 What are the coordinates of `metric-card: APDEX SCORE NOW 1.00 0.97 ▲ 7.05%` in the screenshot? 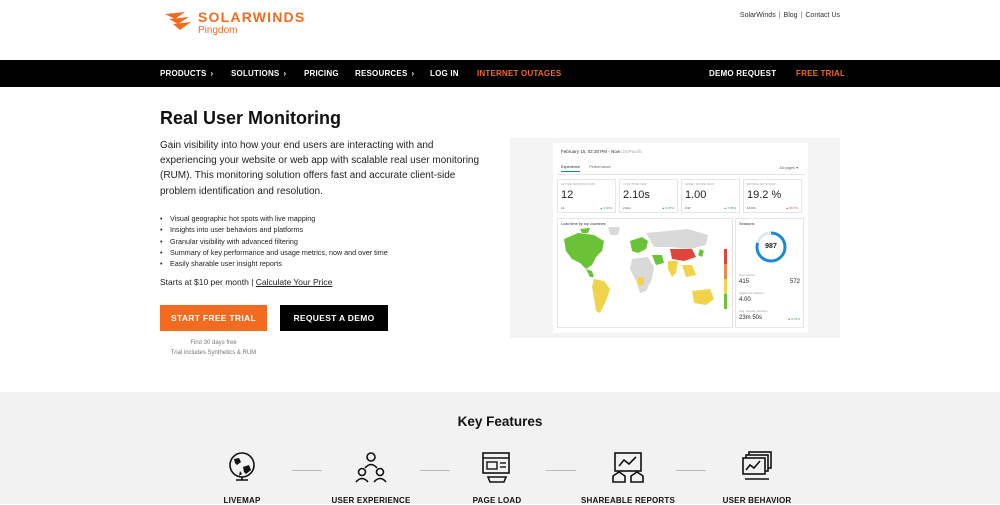 It's located at (710, 196).